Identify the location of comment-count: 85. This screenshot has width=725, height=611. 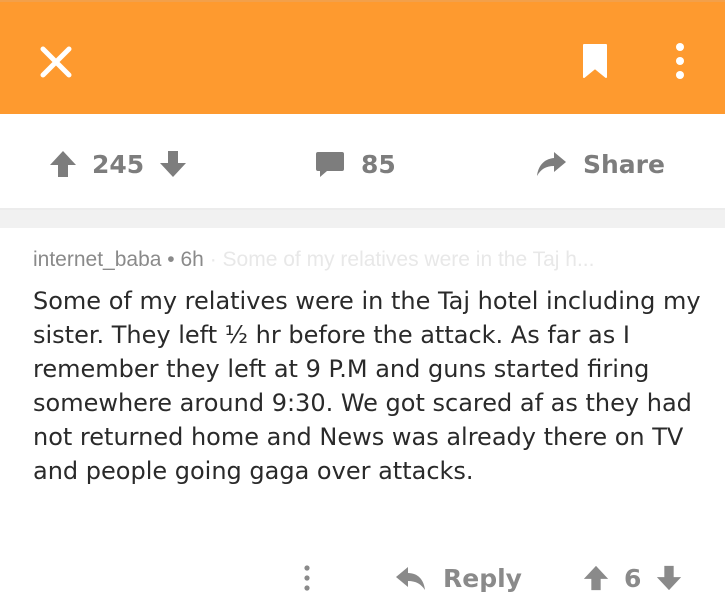
(378, 164).